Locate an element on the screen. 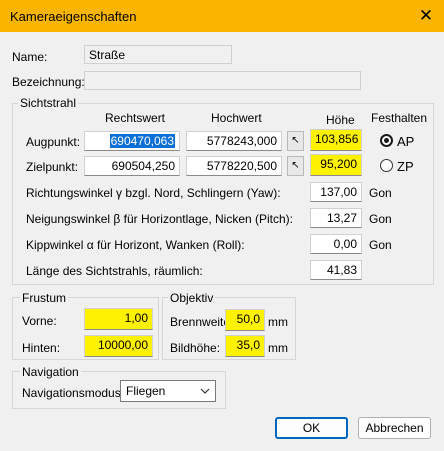 Image resolution: width=444 pixels, height=451 pixels. bezeichnung-label: Bezeichnung: is located at coordinates (48, 82).